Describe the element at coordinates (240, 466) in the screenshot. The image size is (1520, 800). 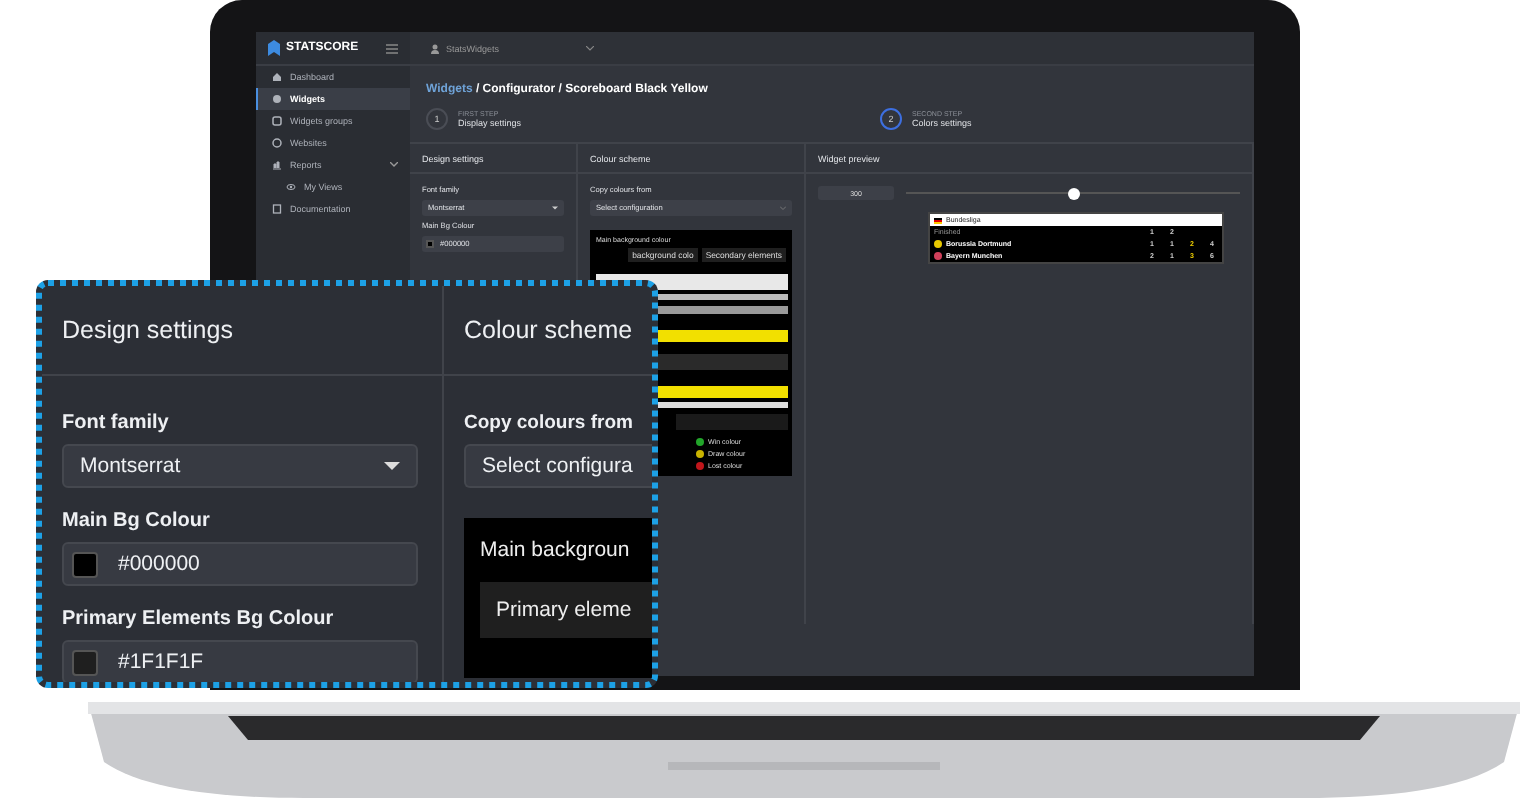
I see `font-select: Montserrat` at that location.